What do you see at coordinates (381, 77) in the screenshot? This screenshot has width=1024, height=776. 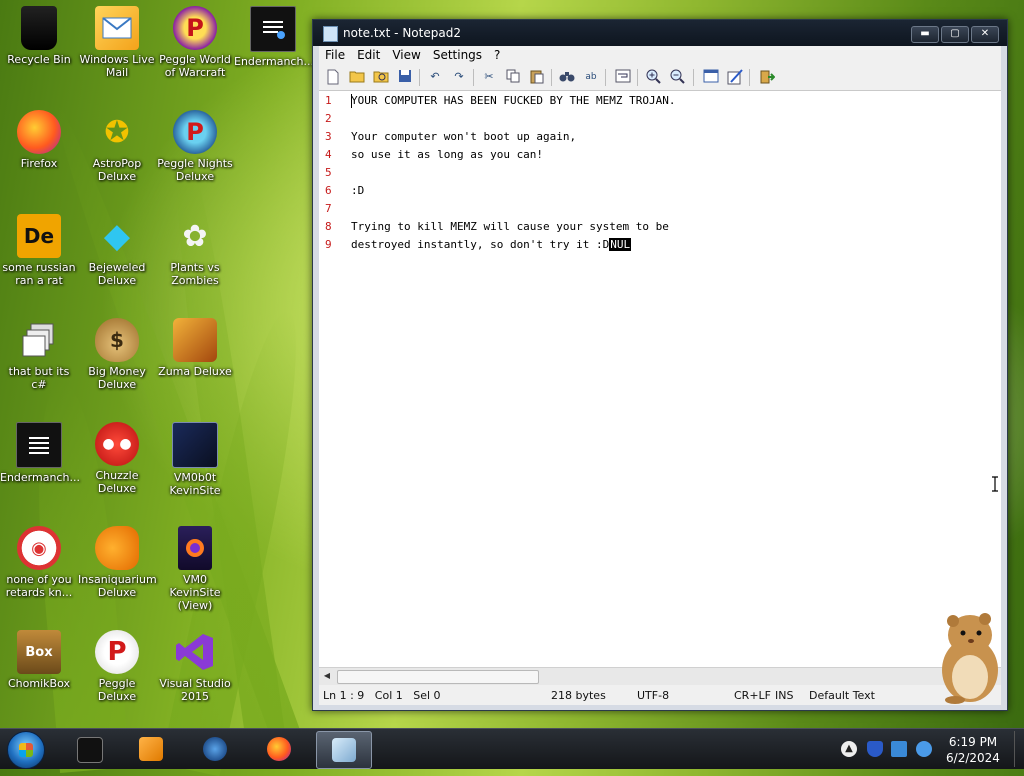 I see `browse-icon` at bounding box center [381, 77].